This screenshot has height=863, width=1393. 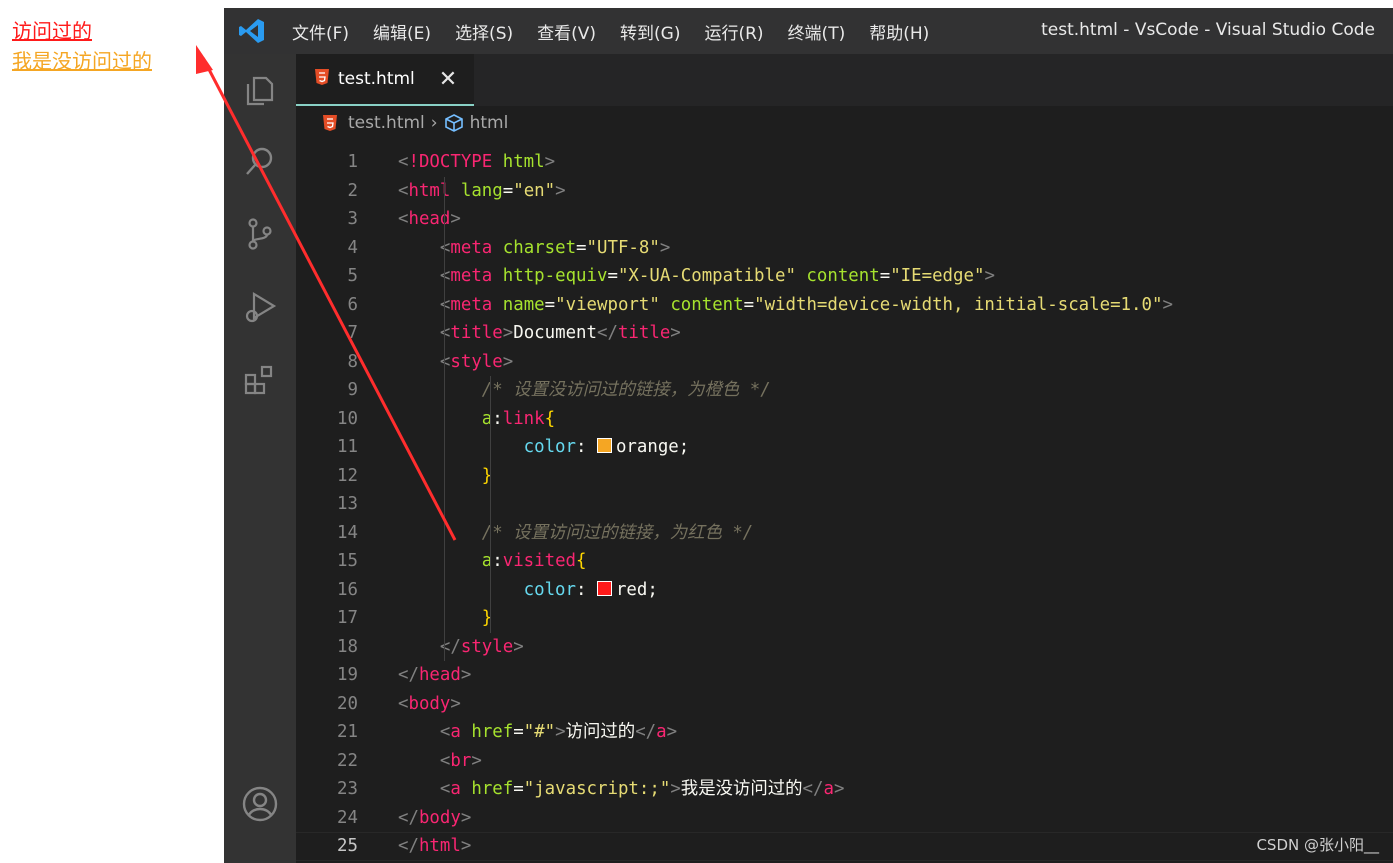 What do you see at coordinates (844, 162) in the screenshot?
I see `code-line: 1 <!DOCTYPE html>` at bounding box center [844, 162].